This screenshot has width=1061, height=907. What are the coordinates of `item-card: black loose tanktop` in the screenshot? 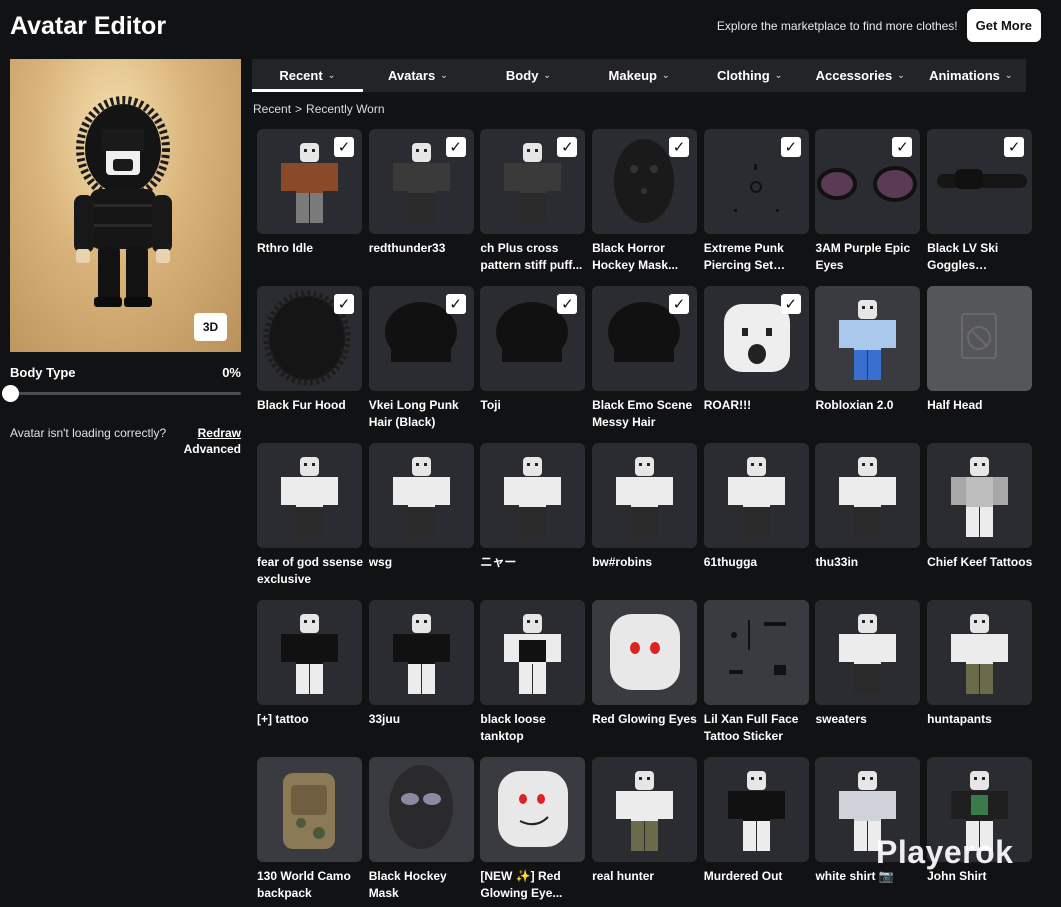 It's located at (533, 678).